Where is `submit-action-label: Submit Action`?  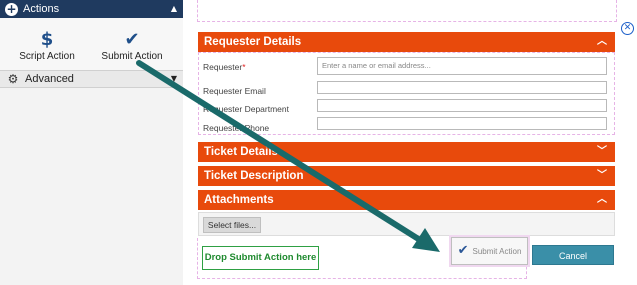 submit-action-label: Submit Action is located at coordinates (132, 56).